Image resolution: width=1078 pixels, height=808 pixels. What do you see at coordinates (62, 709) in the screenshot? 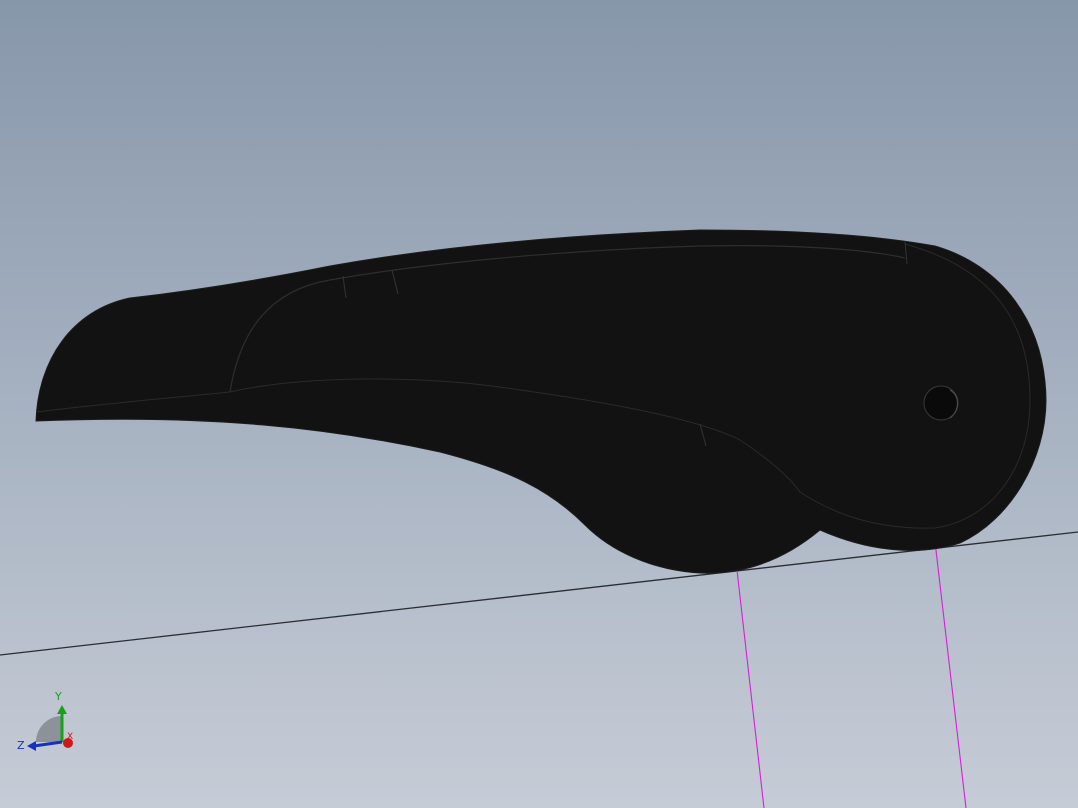
I see `y-axis-arrowhead` at bounding box center [62, 709].